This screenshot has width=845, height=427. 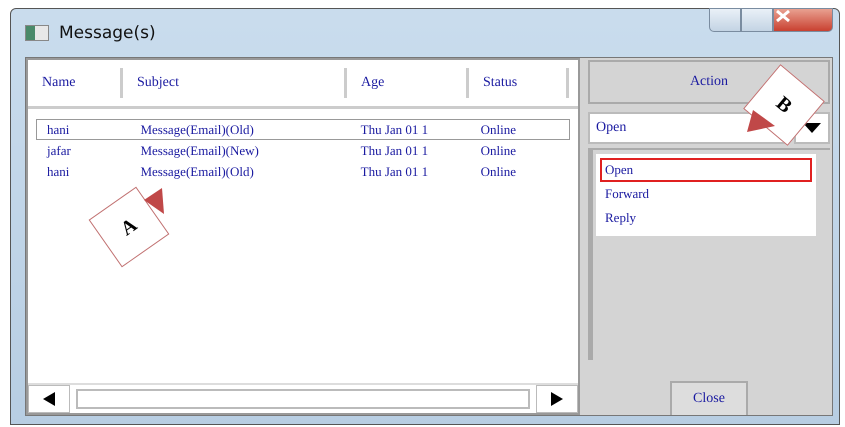 What do you see at coordinates (59, 150) in the screenshot?
I see `table-cell-text: jafar` at bounding box center [59, 150].